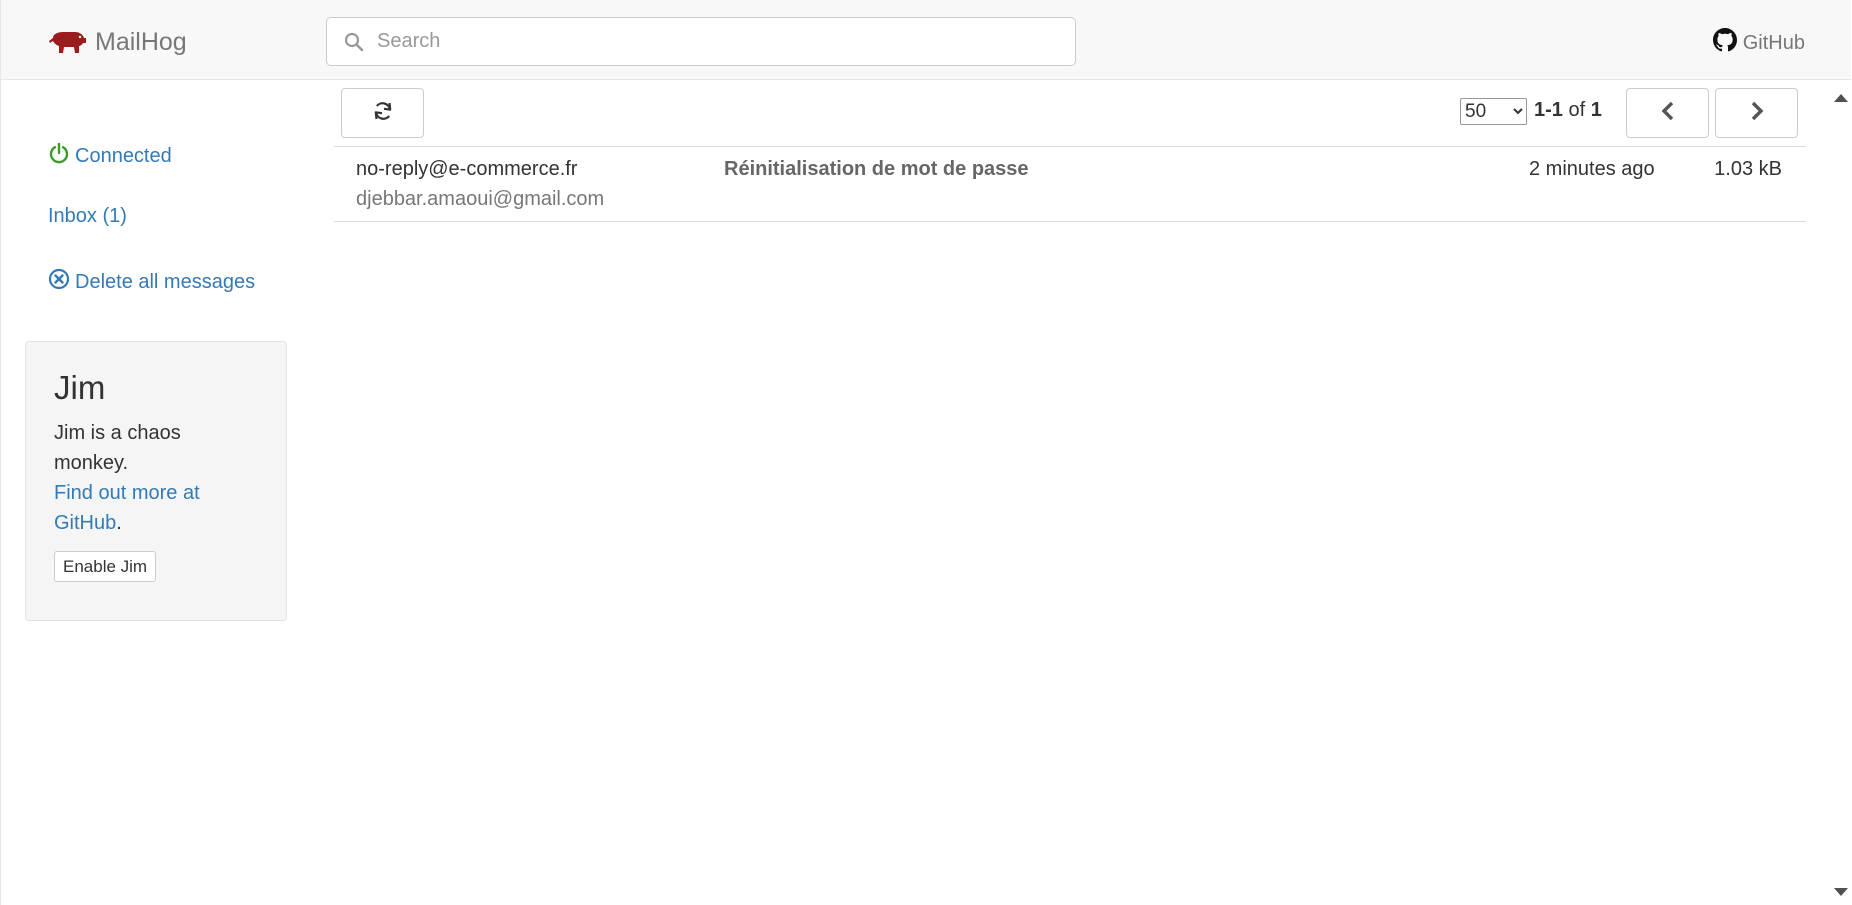 The height and width of the screenshot is (905, 1852). What do you see at coordinates (354, 42) in the screenshot?
I see `search-icon` at bounding box center [354, 42].